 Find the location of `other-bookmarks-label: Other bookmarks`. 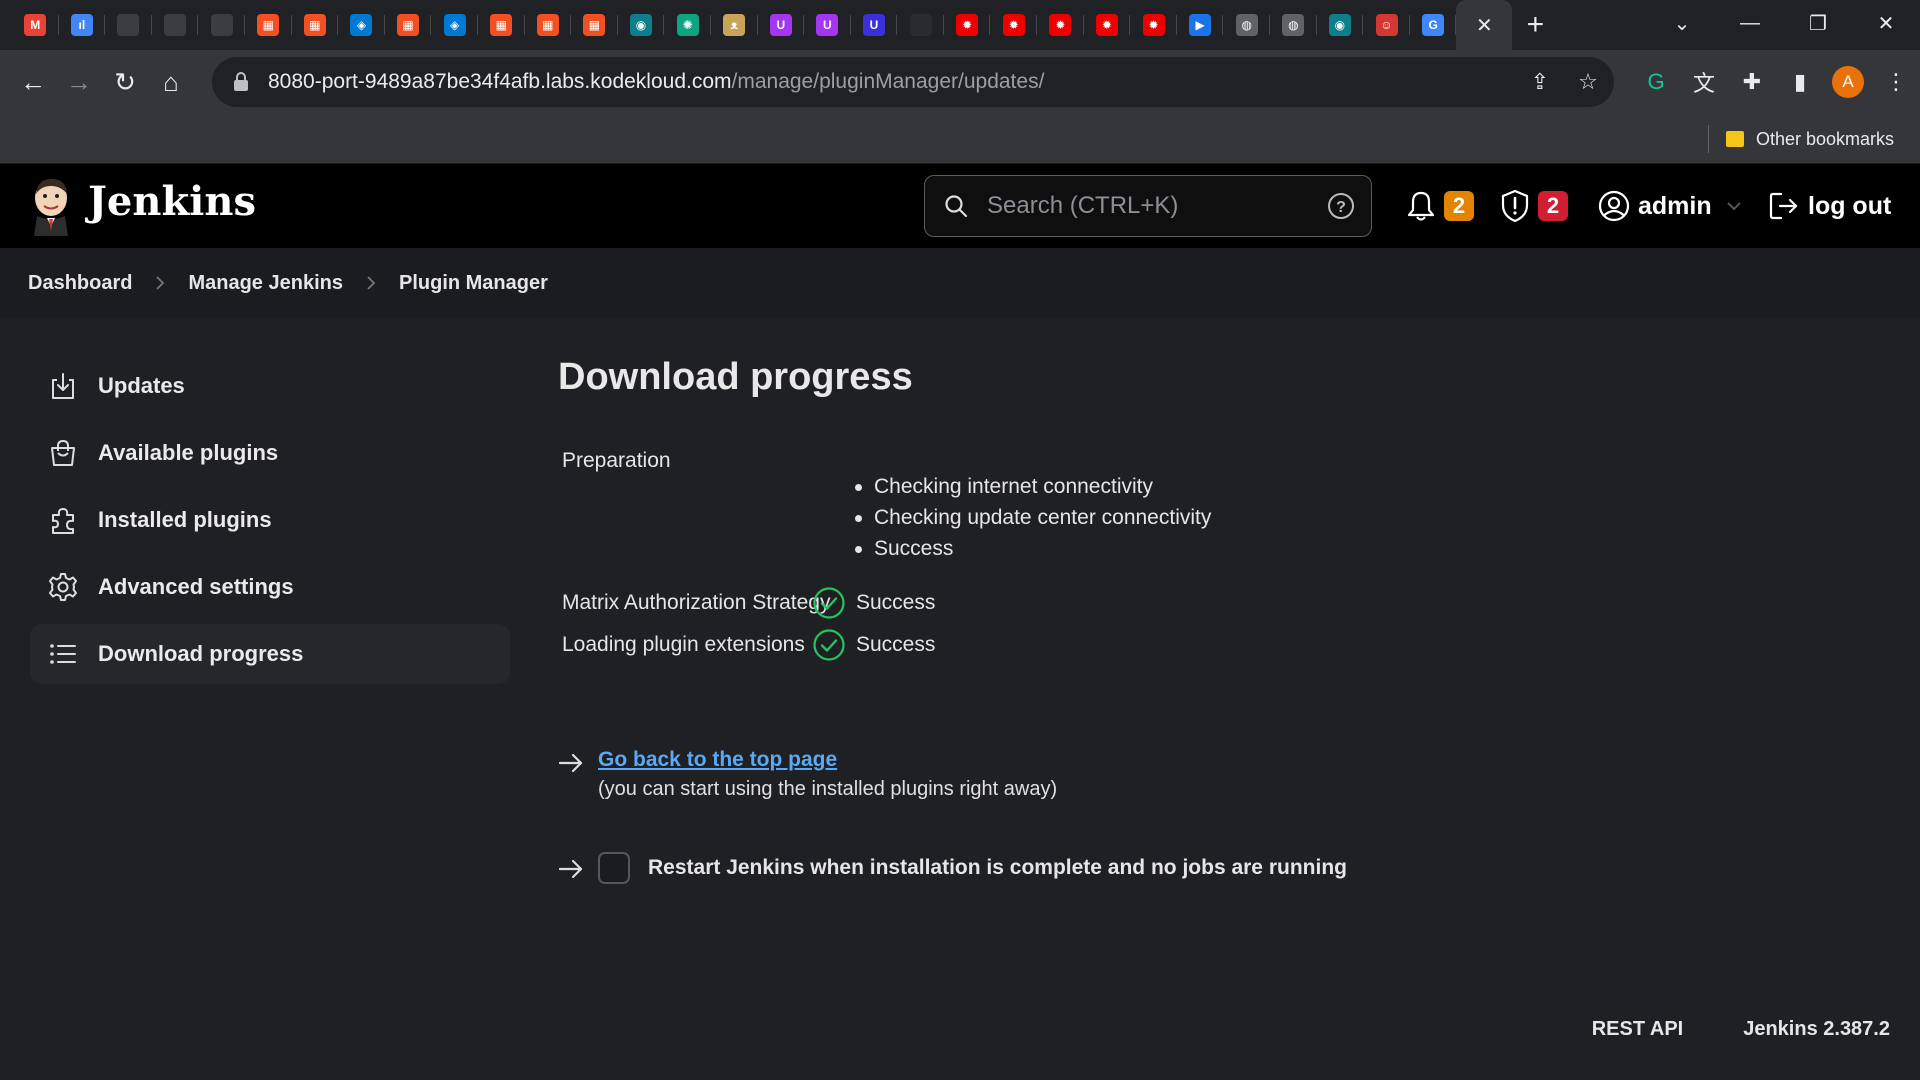

other-bookmarks-label: Other bookmarks is located at coordinates (1825, 138).